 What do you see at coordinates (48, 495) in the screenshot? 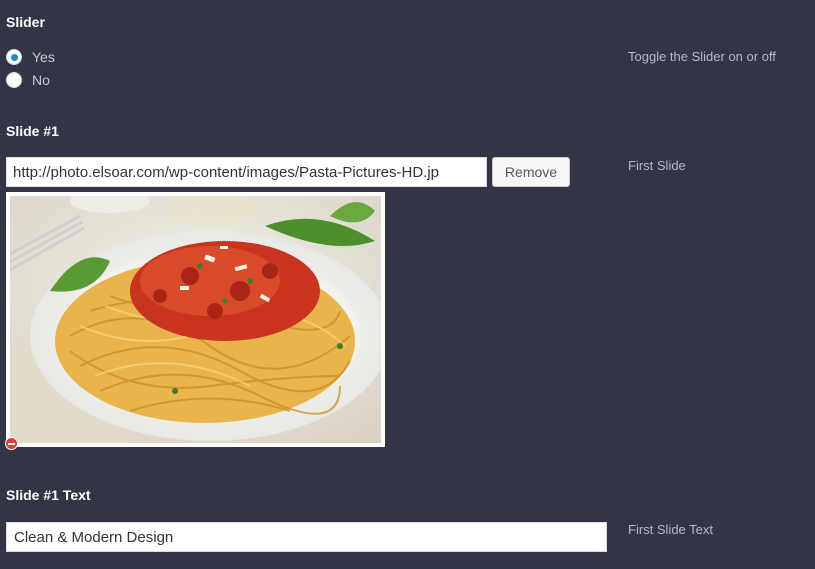
I see `slide1-text-title: Slide #1 Text` at bounding box center [48, 495].